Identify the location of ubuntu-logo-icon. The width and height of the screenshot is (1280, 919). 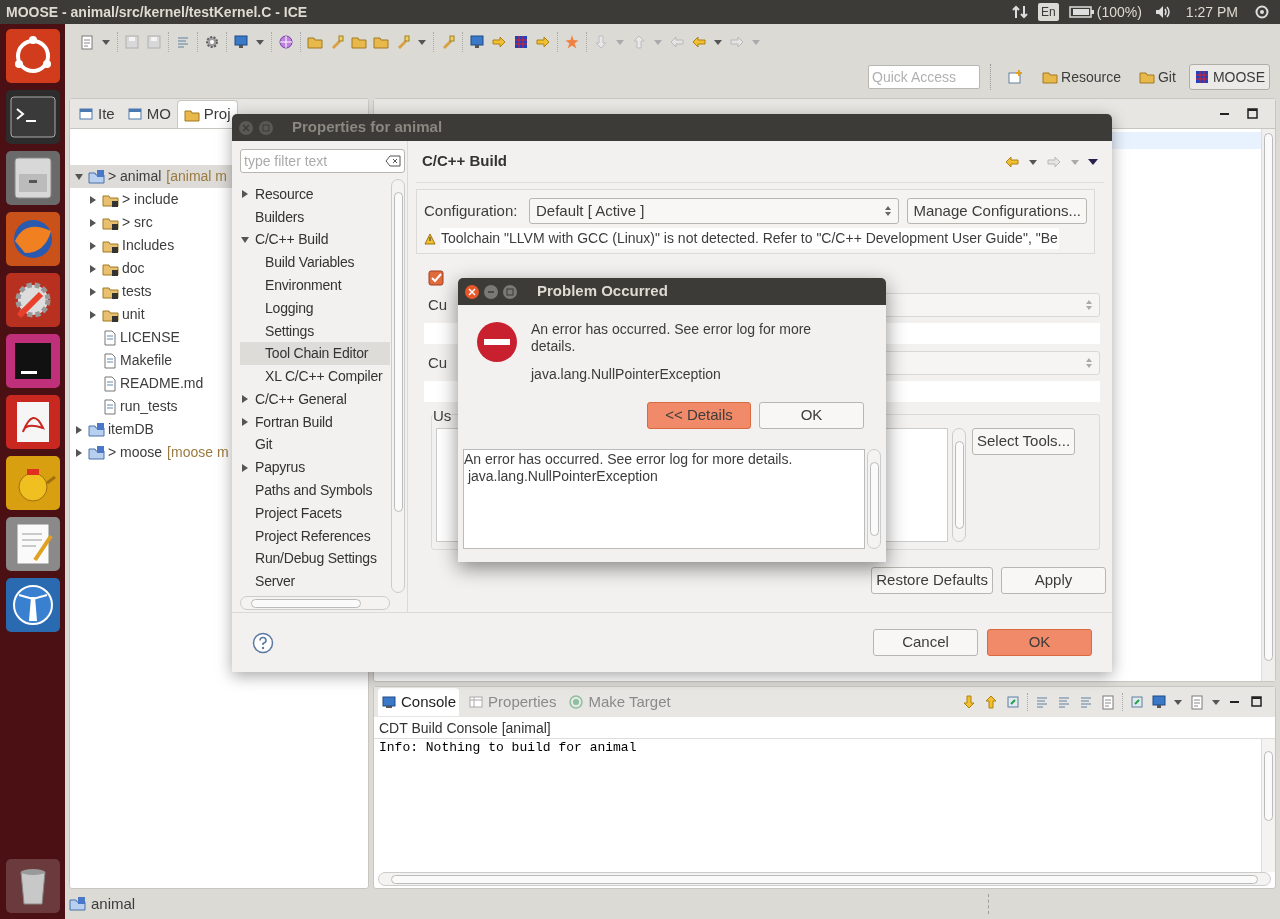
(32, 56).